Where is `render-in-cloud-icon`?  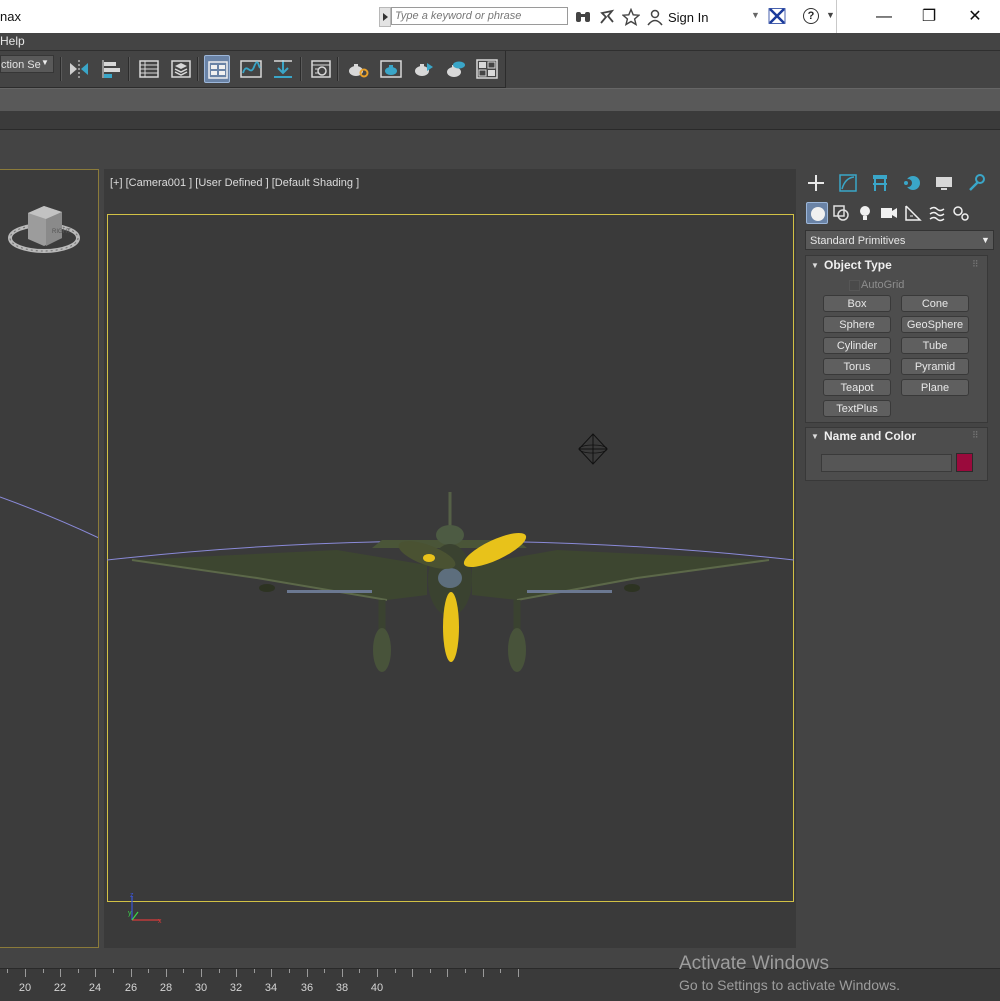 render-in-cloud-icon is located at coordinates (454, 69).